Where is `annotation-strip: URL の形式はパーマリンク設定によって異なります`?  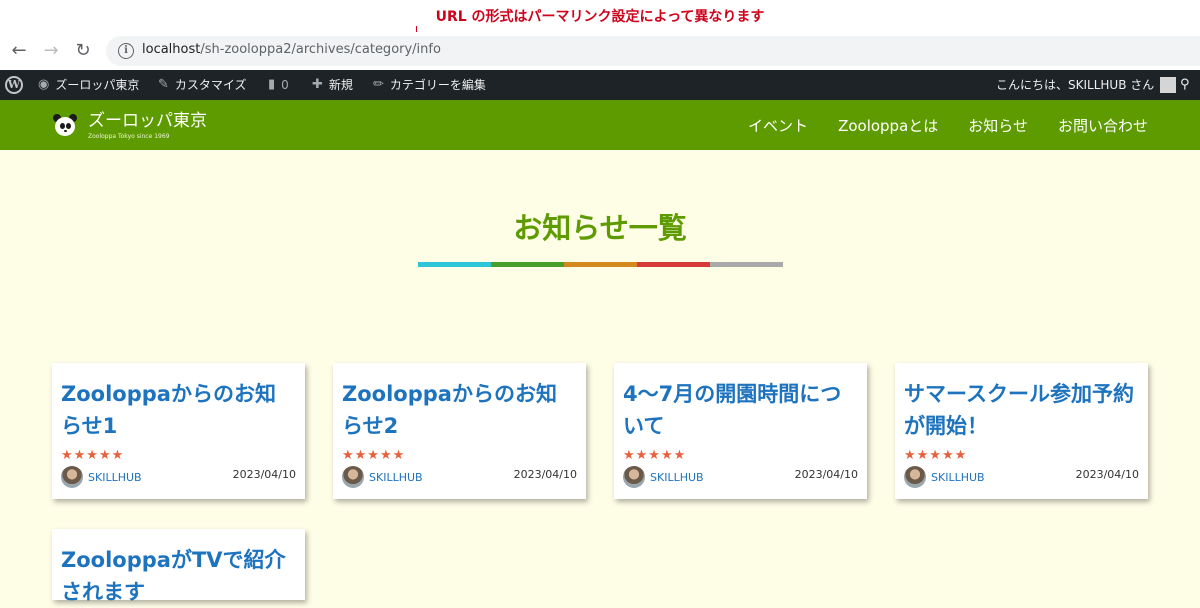
annotation-strip: URL の形式はパーマリンク設定によって異なります is located at coordinates (600, 21).